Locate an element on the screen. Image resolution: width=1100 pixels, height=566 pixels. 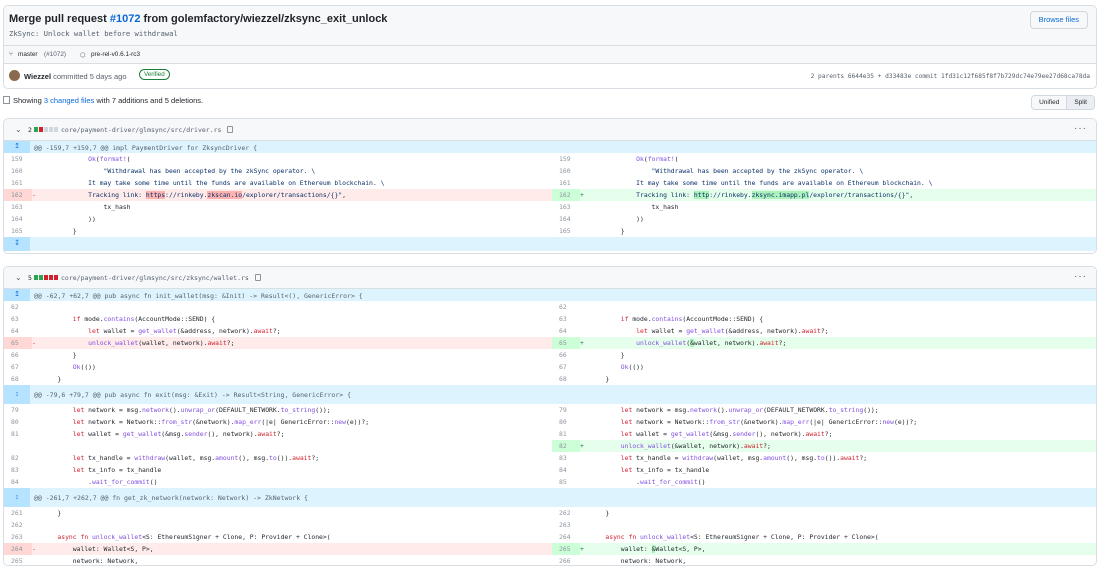
file-change-count: 2 is located at coordinates (30, 130).